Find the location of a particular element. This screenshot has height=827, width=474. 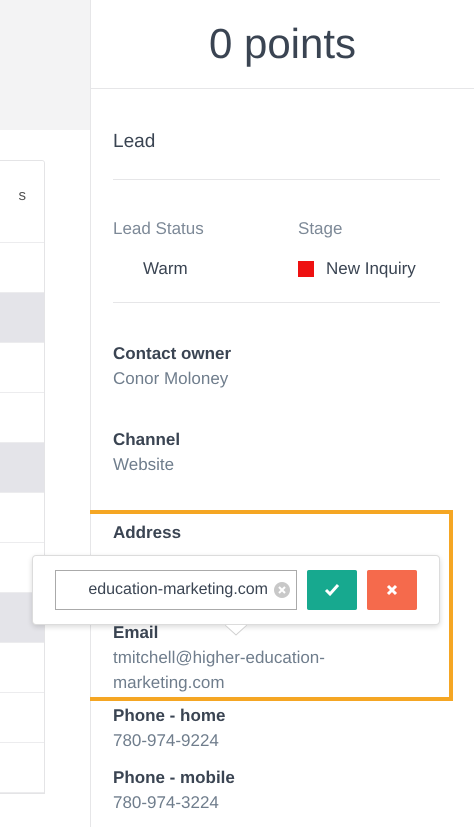

field-label: Lead Status is located at coordinates (159, 229).